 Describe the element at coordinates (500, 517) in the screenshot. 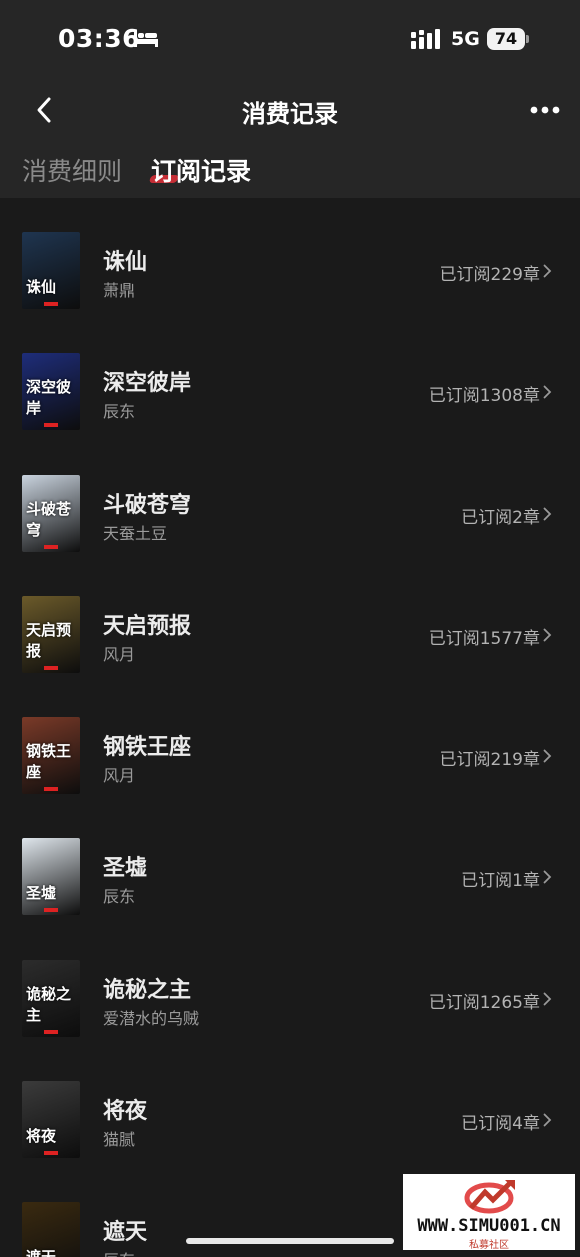

I see `subscribed-chapters: 已订阅2章` at that location.